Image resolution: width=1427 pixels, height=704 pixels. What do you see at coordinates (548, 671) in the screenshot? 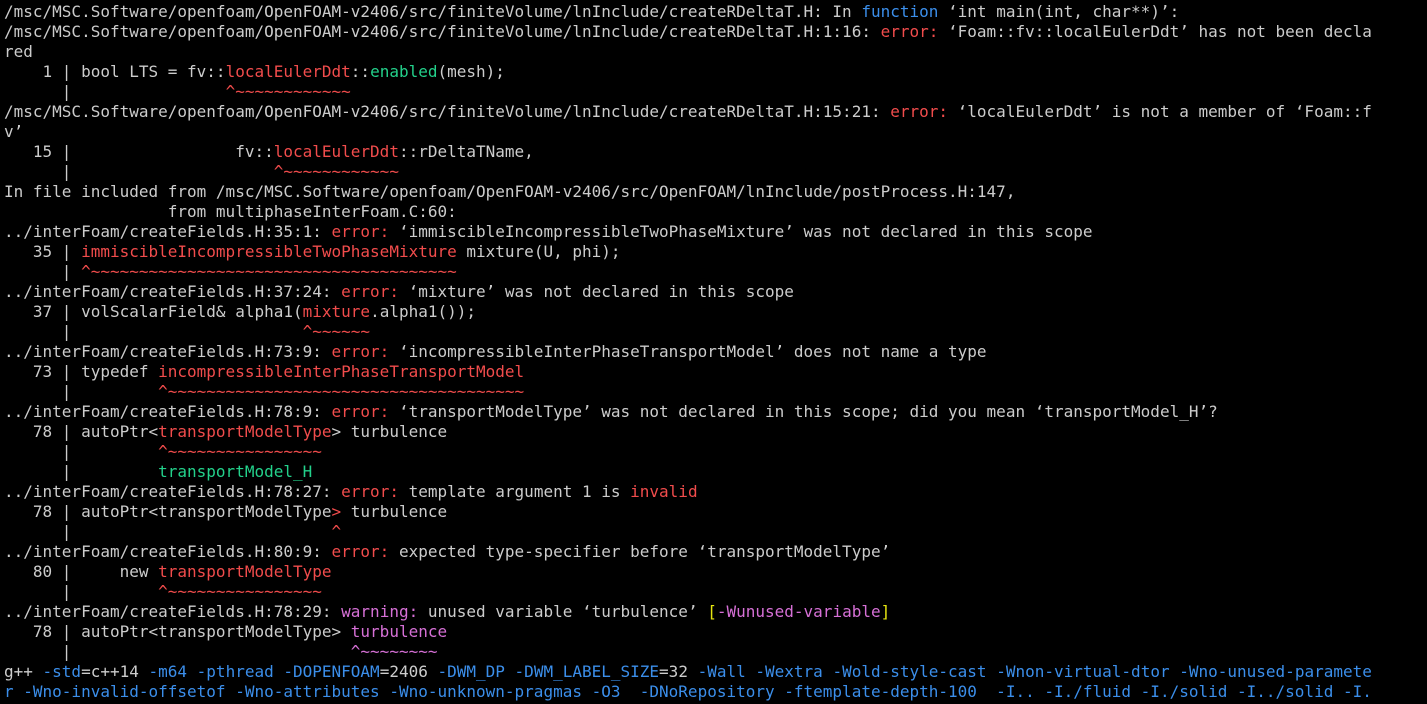
I see `terminal-text-segment: -DWM_DP -DWM_LABEL_SIZE` at bounding box center [548, 671].